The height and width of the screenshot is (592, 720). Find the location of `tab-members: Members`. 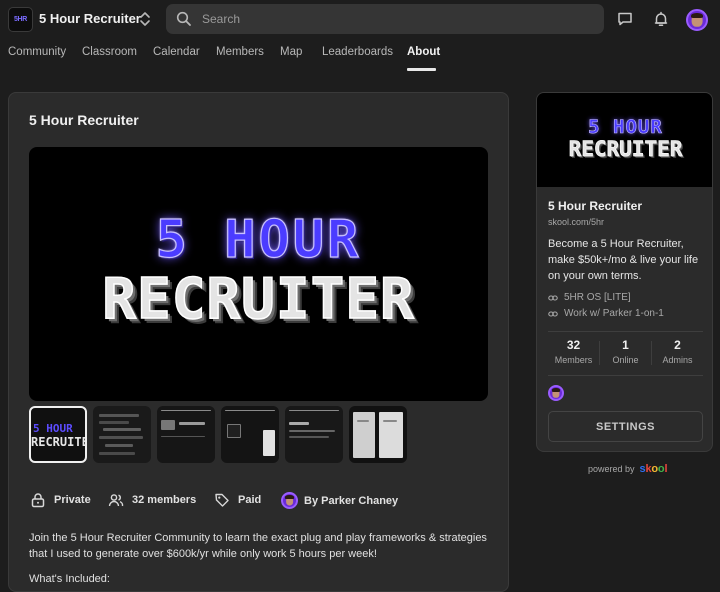

tab-members: Members is located at coordinates (240, 52).